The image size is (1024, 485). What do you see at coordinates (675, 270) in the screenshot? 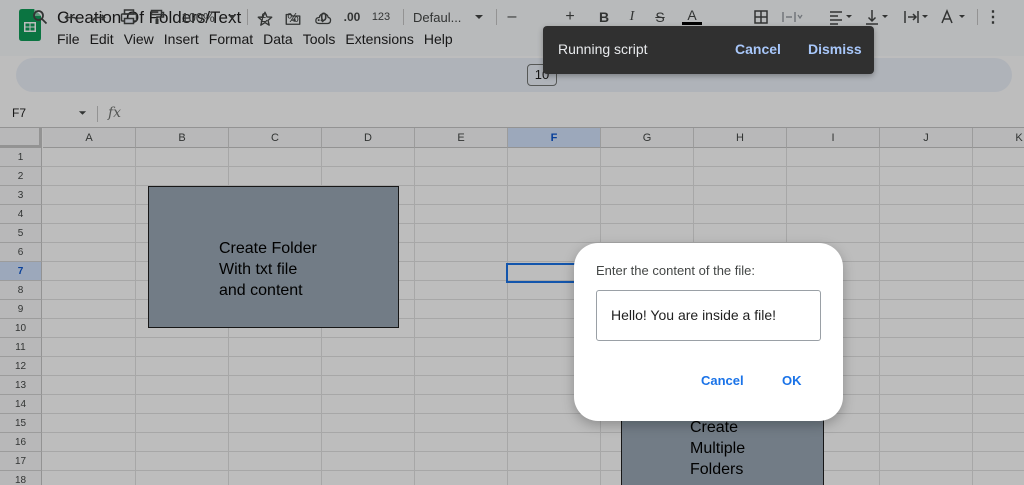
I see `dialog-prompt-text: Enter the content of the file:` at bounding box center [675, 270].